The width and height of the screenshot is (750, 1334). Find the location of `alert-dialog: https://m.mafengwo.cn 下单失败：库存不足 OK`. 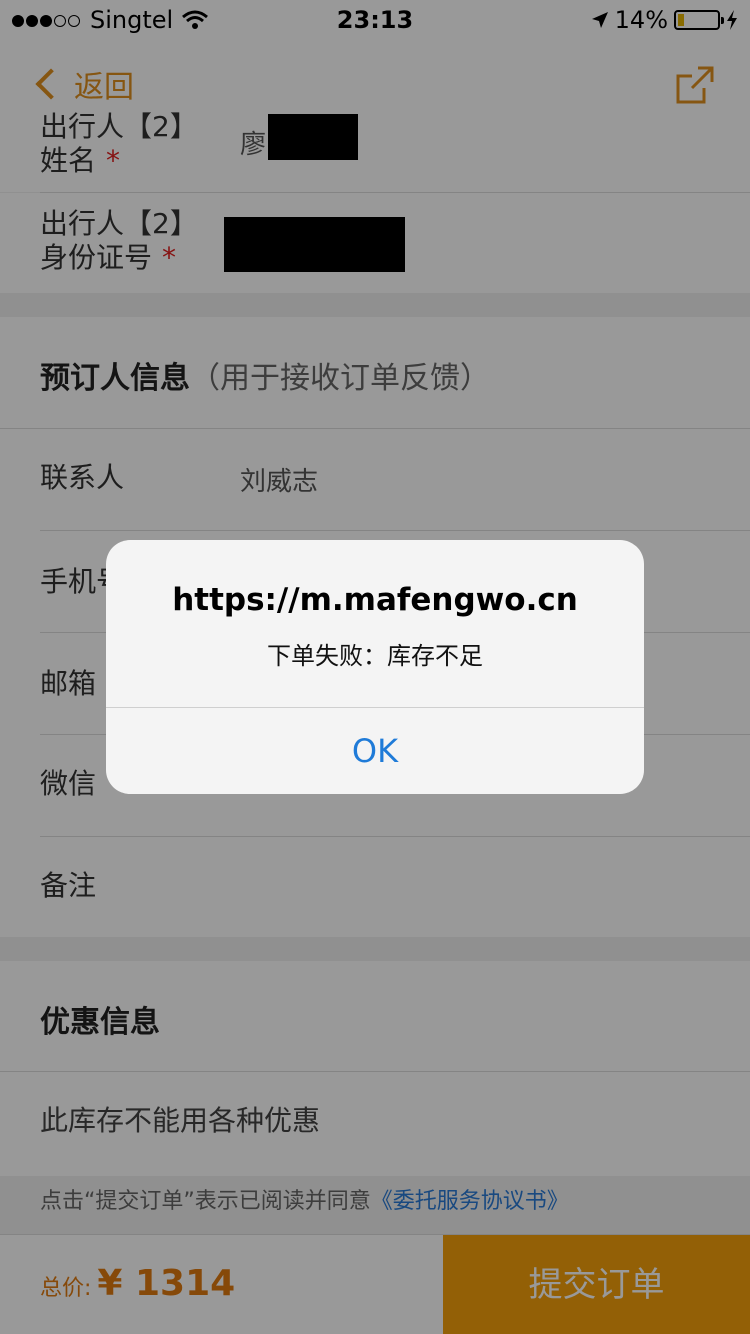

alert-dialog: https://m.mafengwo.cn 下单失败：库存不足 OK is located at coordinates (375, 667).